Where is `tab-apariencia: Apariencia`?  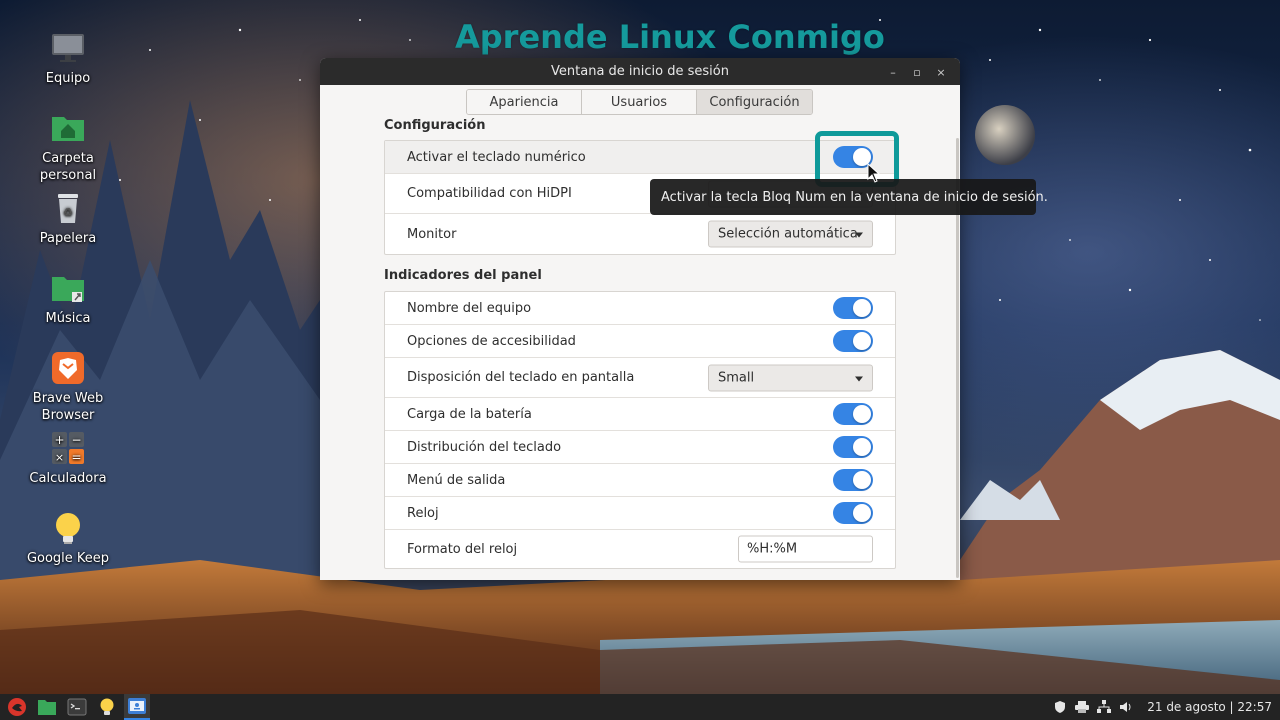
tab-apariencia: Apariencia is located at coordinates (524, 102).